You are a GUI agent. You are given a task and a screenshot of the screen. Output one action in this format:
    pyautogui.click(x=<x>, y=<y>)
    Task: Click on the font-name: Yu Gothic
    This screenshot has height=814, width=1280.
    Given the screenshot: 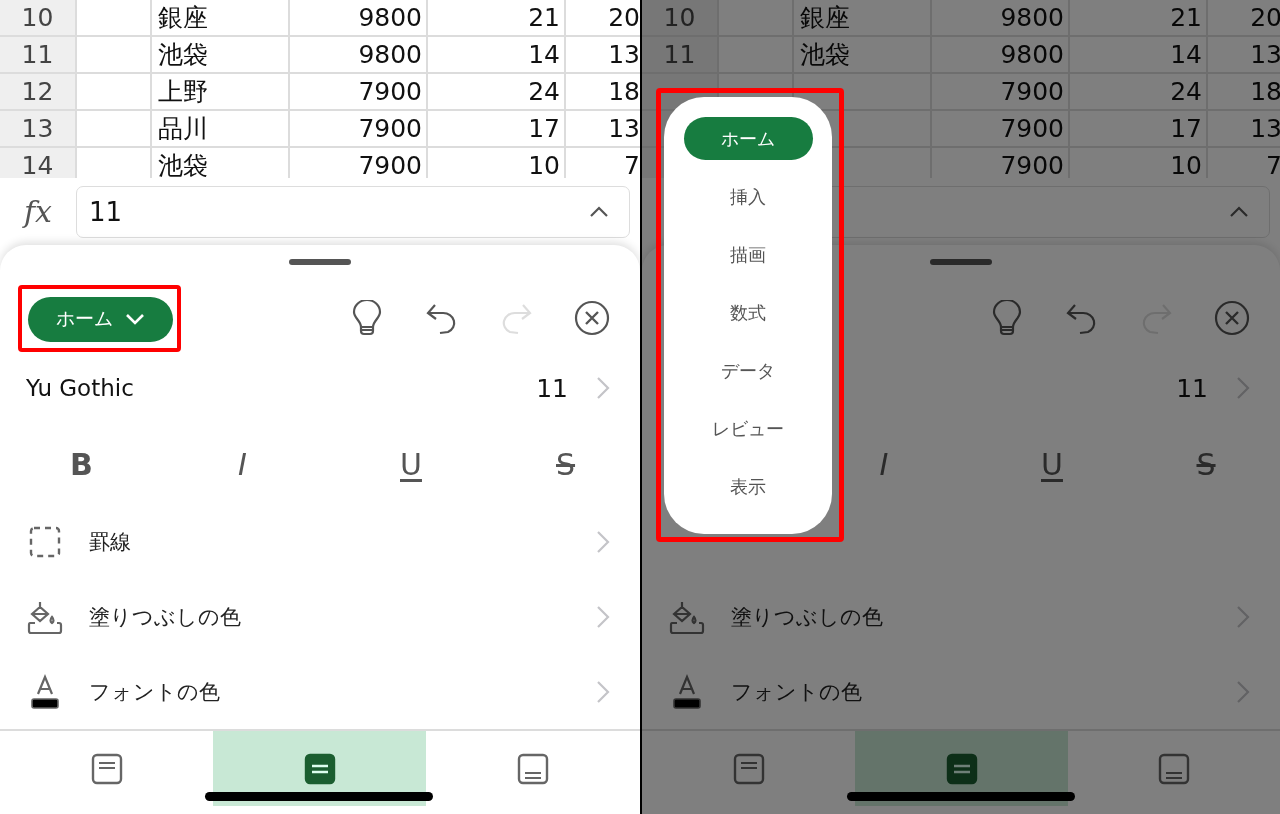 What is the action you would take?
    pyautogui.click(x=80, y=388)
    